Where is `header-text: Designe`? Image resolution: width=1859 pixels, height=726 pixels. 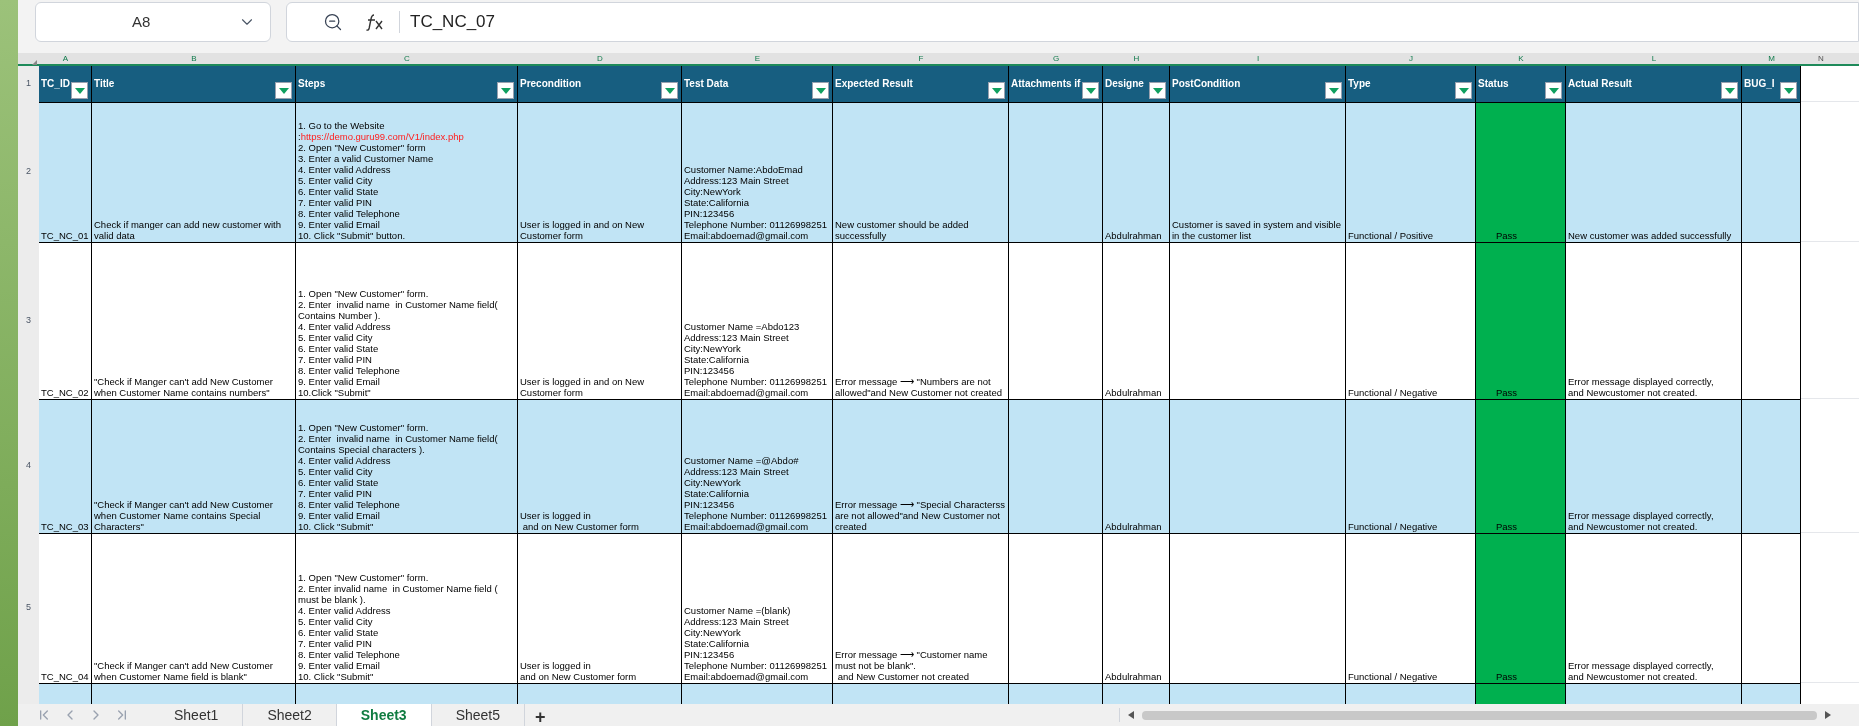
header-text: Designe is located at coordinates (1124, 83).